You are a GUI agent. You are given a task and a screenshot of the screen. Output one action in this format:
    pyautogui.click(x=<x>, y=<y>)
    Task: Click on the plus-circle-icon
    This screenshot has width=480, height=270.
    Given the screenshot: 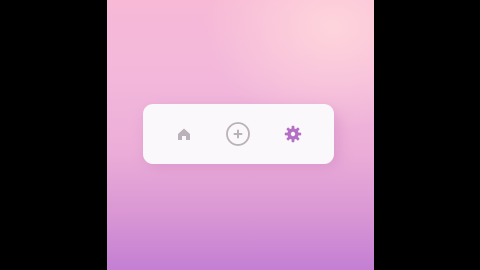 What is the action you would take?
    pyautogui.click(x=238, y=134)
    